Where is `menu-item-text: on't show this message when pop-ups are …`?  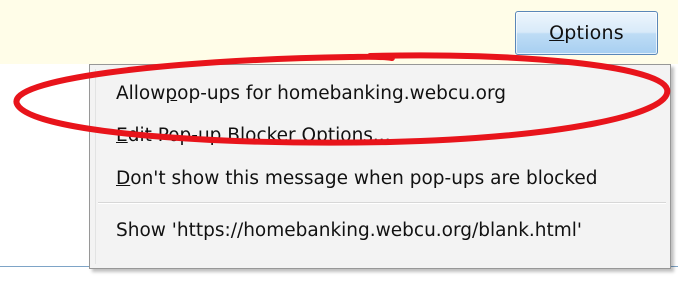
menu-item-text: on't show this message when pop-ups are … is located at coordinates (364, 178).